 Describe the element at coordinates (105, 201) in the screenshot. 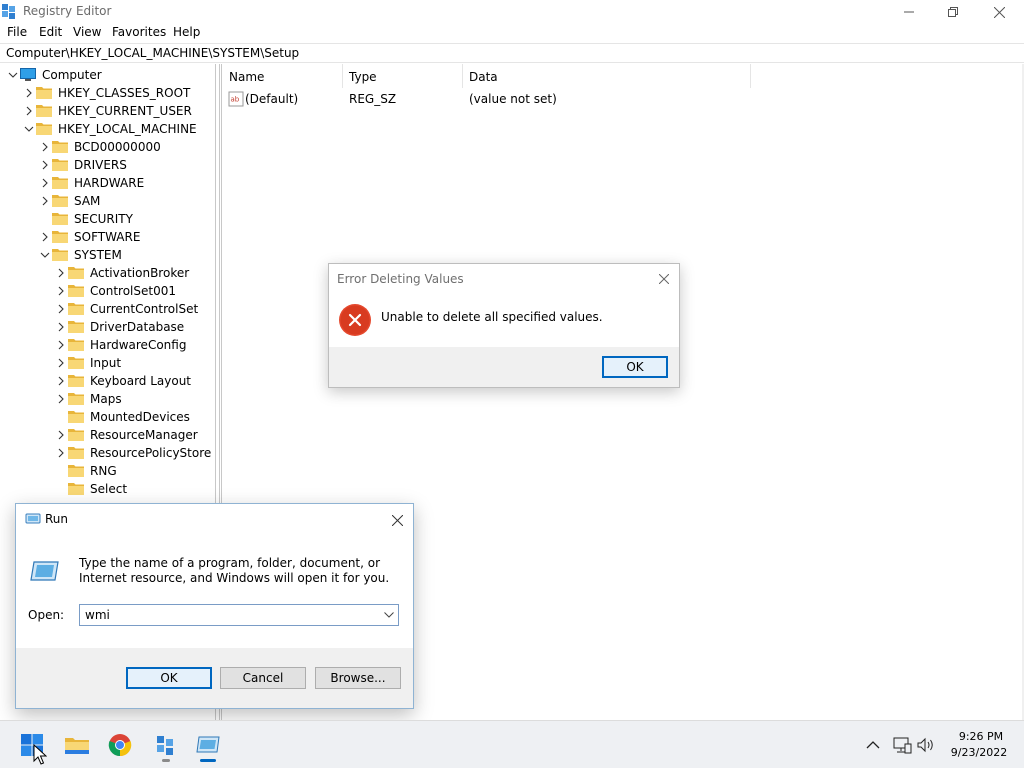

I see `tree-node: SAM` at that location.